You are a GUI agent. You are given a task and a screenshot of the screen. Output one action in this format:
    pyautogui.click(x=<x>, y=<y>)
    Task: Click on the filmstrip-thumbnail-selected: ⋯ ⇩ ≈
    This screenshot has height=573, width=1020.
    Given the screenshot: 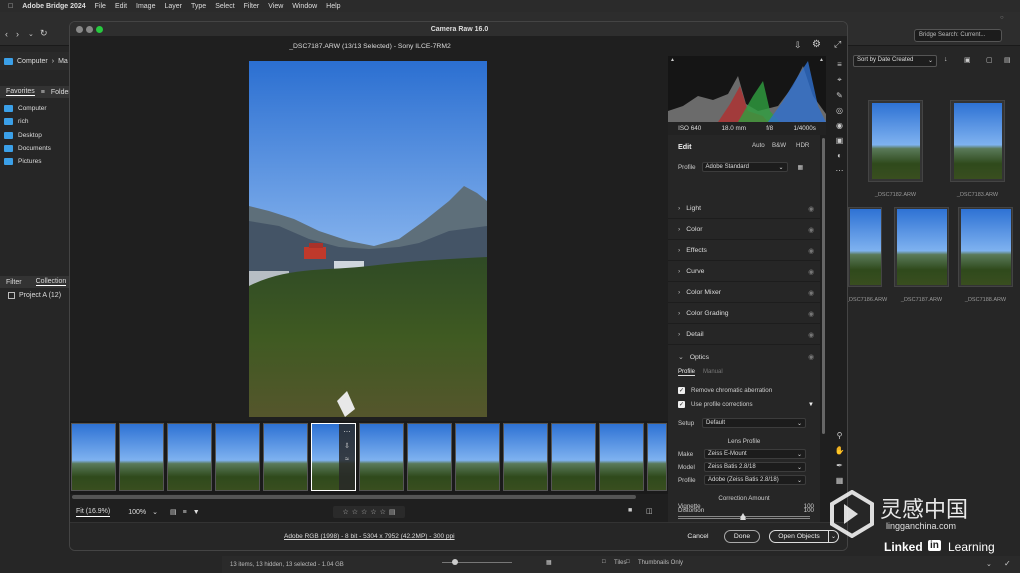 What is the action you would take?
    pyautogui.click(x=333, y=457)
    